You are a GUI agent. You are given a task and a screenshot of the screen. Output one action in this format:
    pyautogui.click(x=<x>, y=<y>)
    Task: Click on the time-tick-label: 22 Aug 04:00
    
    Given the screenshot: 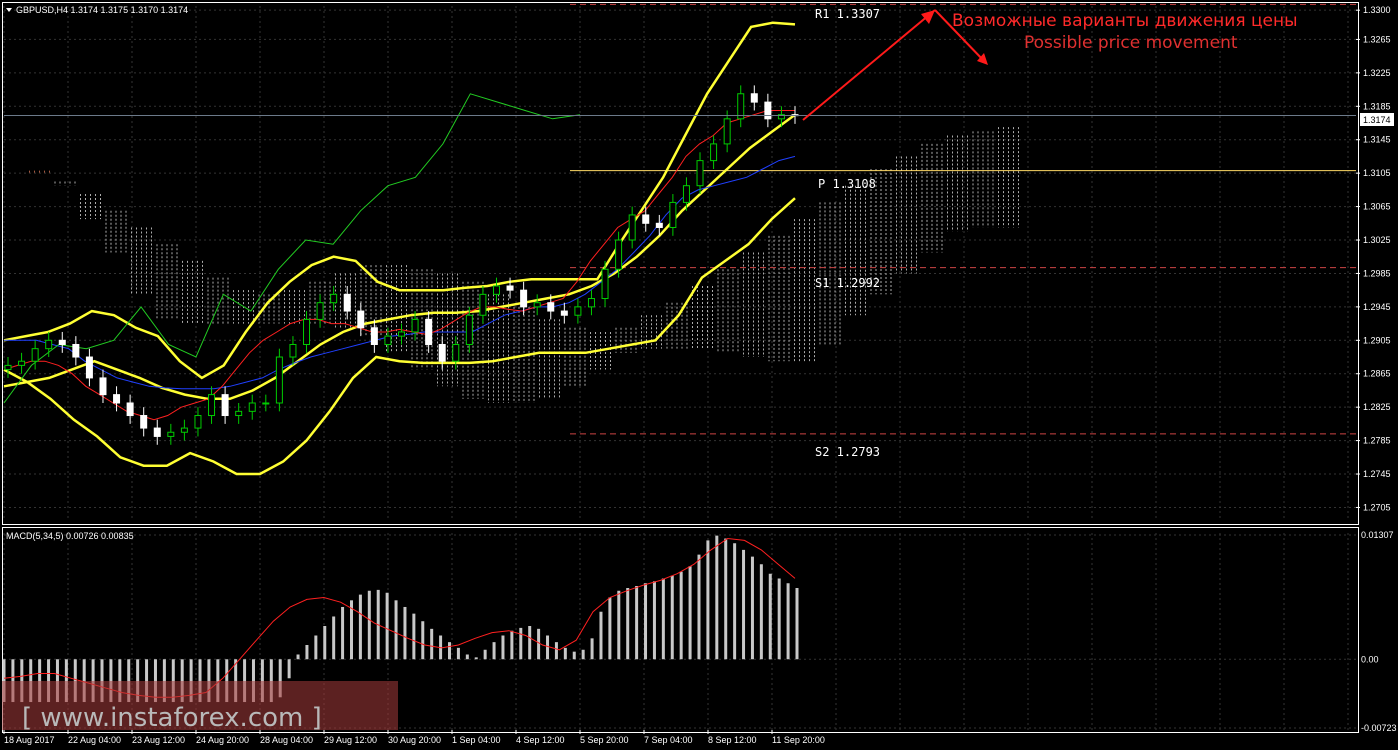 What is the action you would take?
    pyautogui.click(x=94, y=740)
    